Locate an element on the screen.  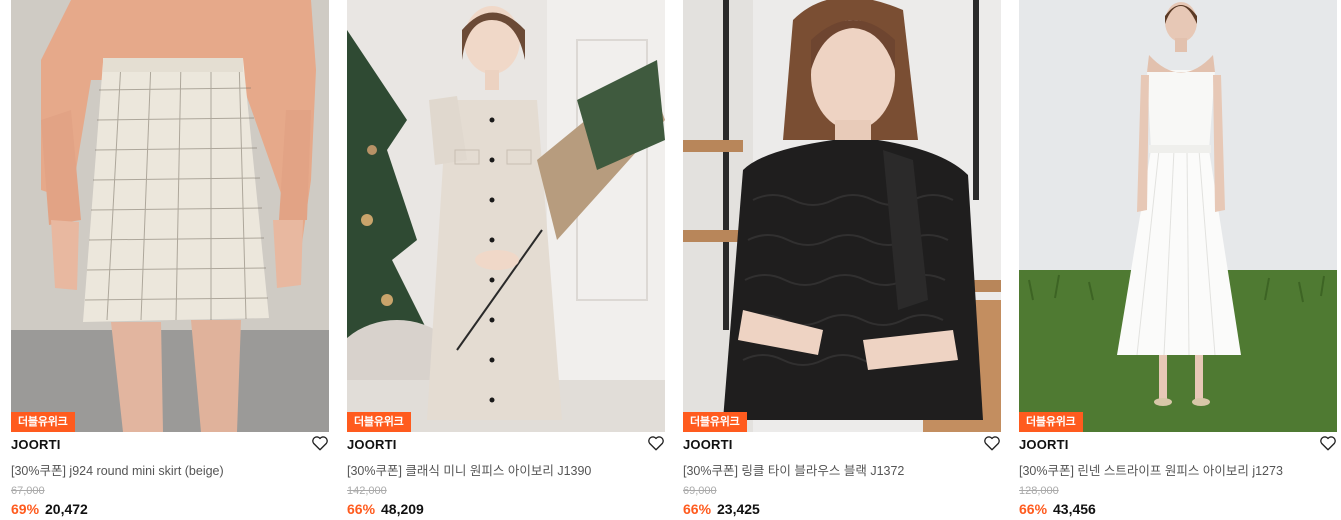
product-name: [30%쿠폰] 클래식 미니 원피스 아이보리 J1390 is located at coordinates (497, 469).